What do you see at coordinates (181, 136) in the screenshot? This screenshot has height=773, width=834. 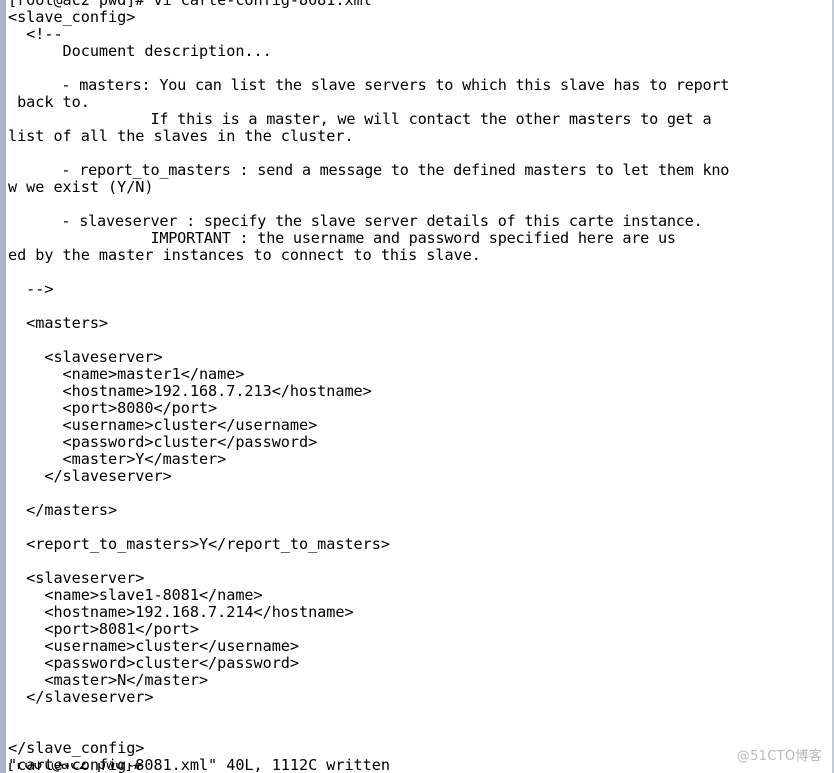 I see `buffer-line: list of all the slaves in the cluster.` at bounding box center [181, 136].